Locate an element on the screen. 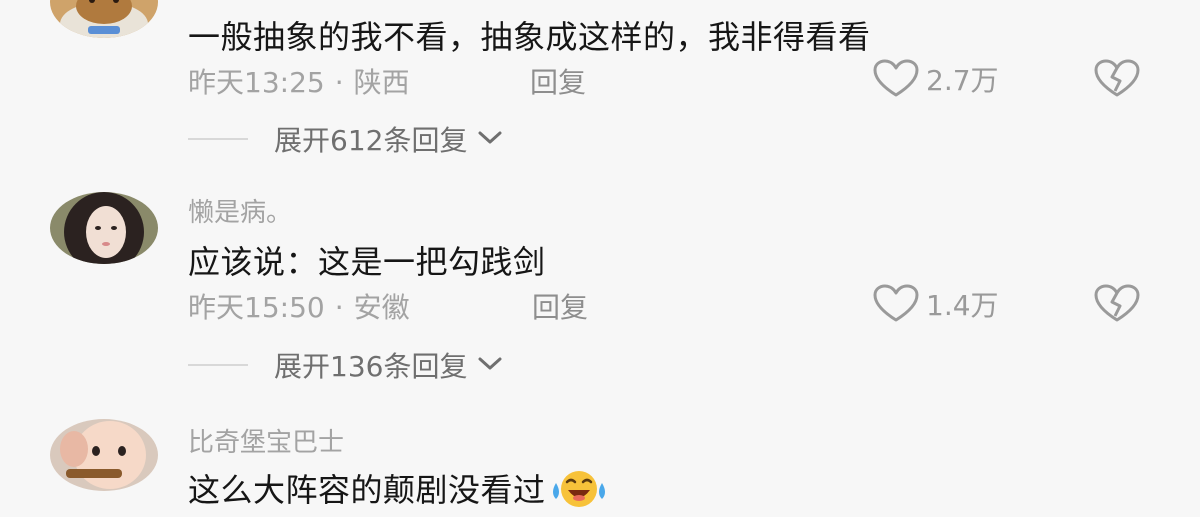 This screenshot has height=517, width=1200. like-button: 2.7万 is located at coordinates (935, 79).